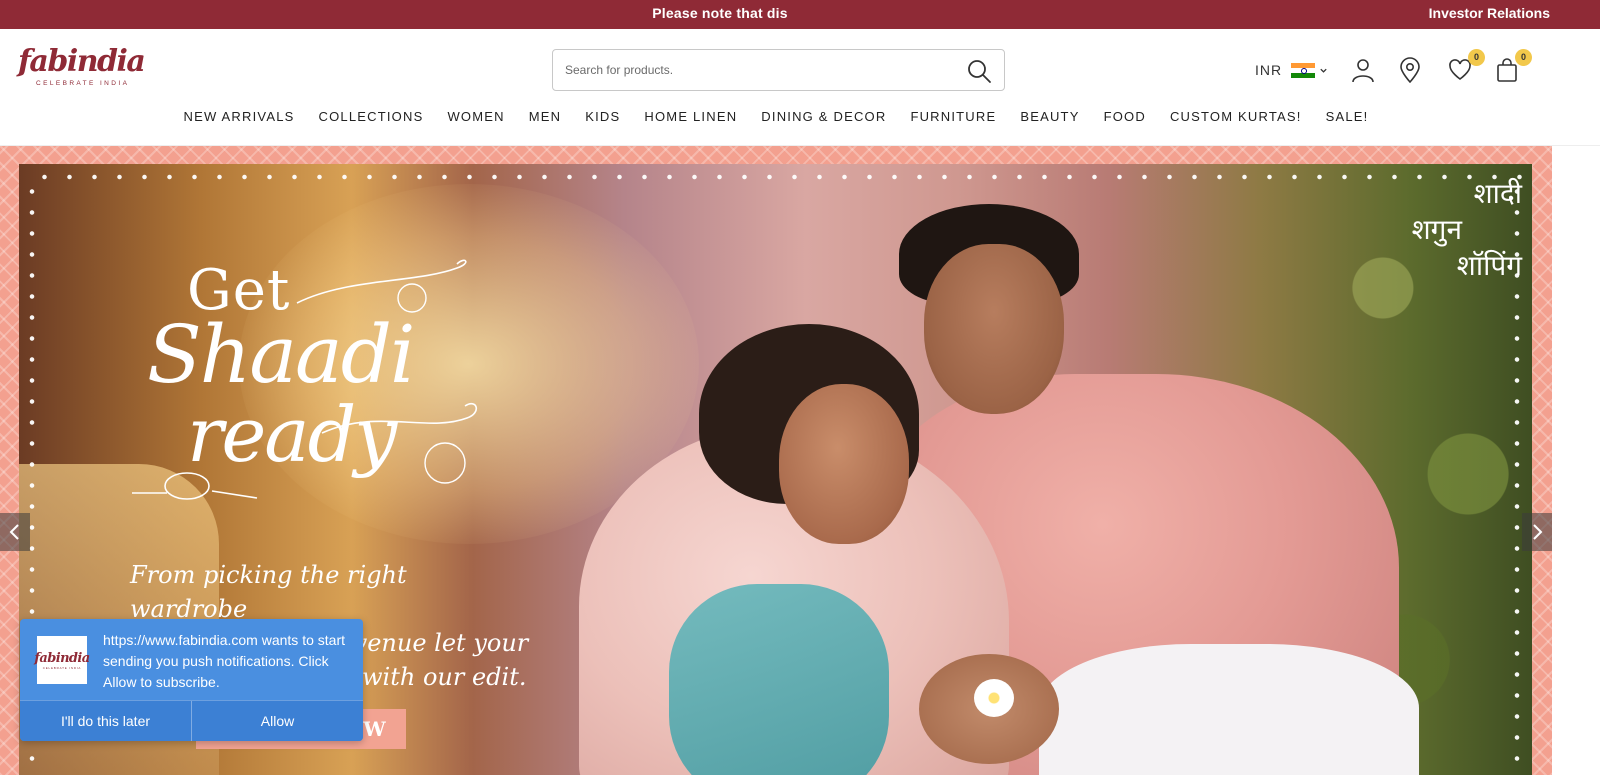 The width and height of the screenshot is (1600, 775). I want to click on nav-item-dining-decor: DINING & DECOR, so click(823, 116).